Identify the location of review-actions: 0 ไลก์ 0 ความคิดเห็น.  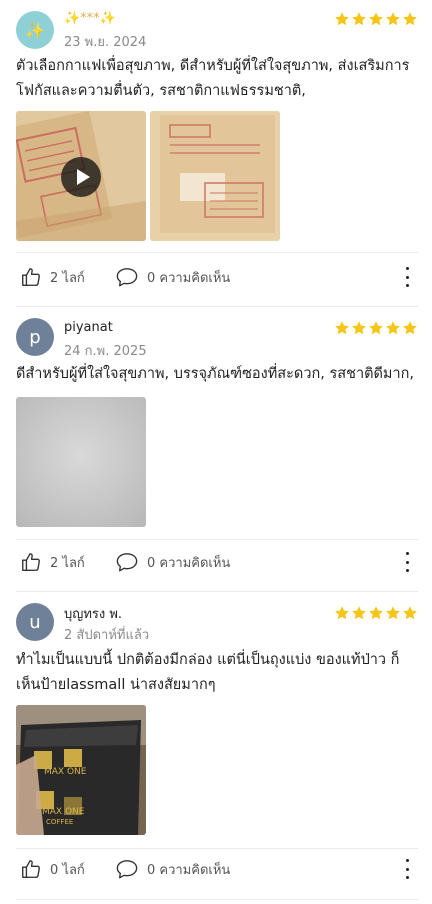
(218, 869).